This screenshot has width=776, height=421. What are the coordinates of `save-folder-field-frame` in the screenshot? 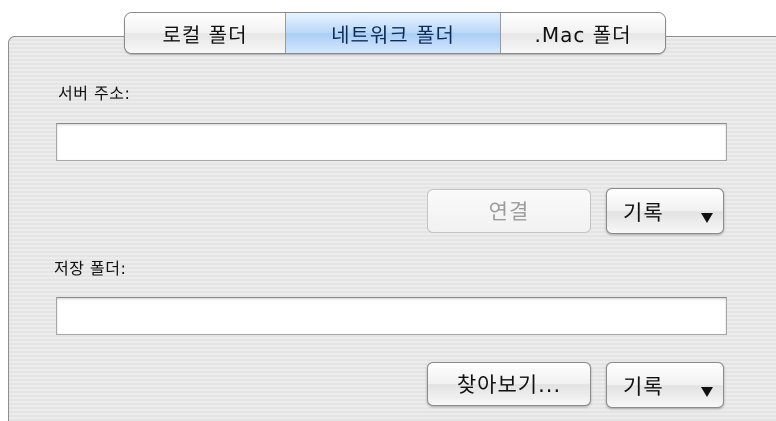 It's located at (391, 316).